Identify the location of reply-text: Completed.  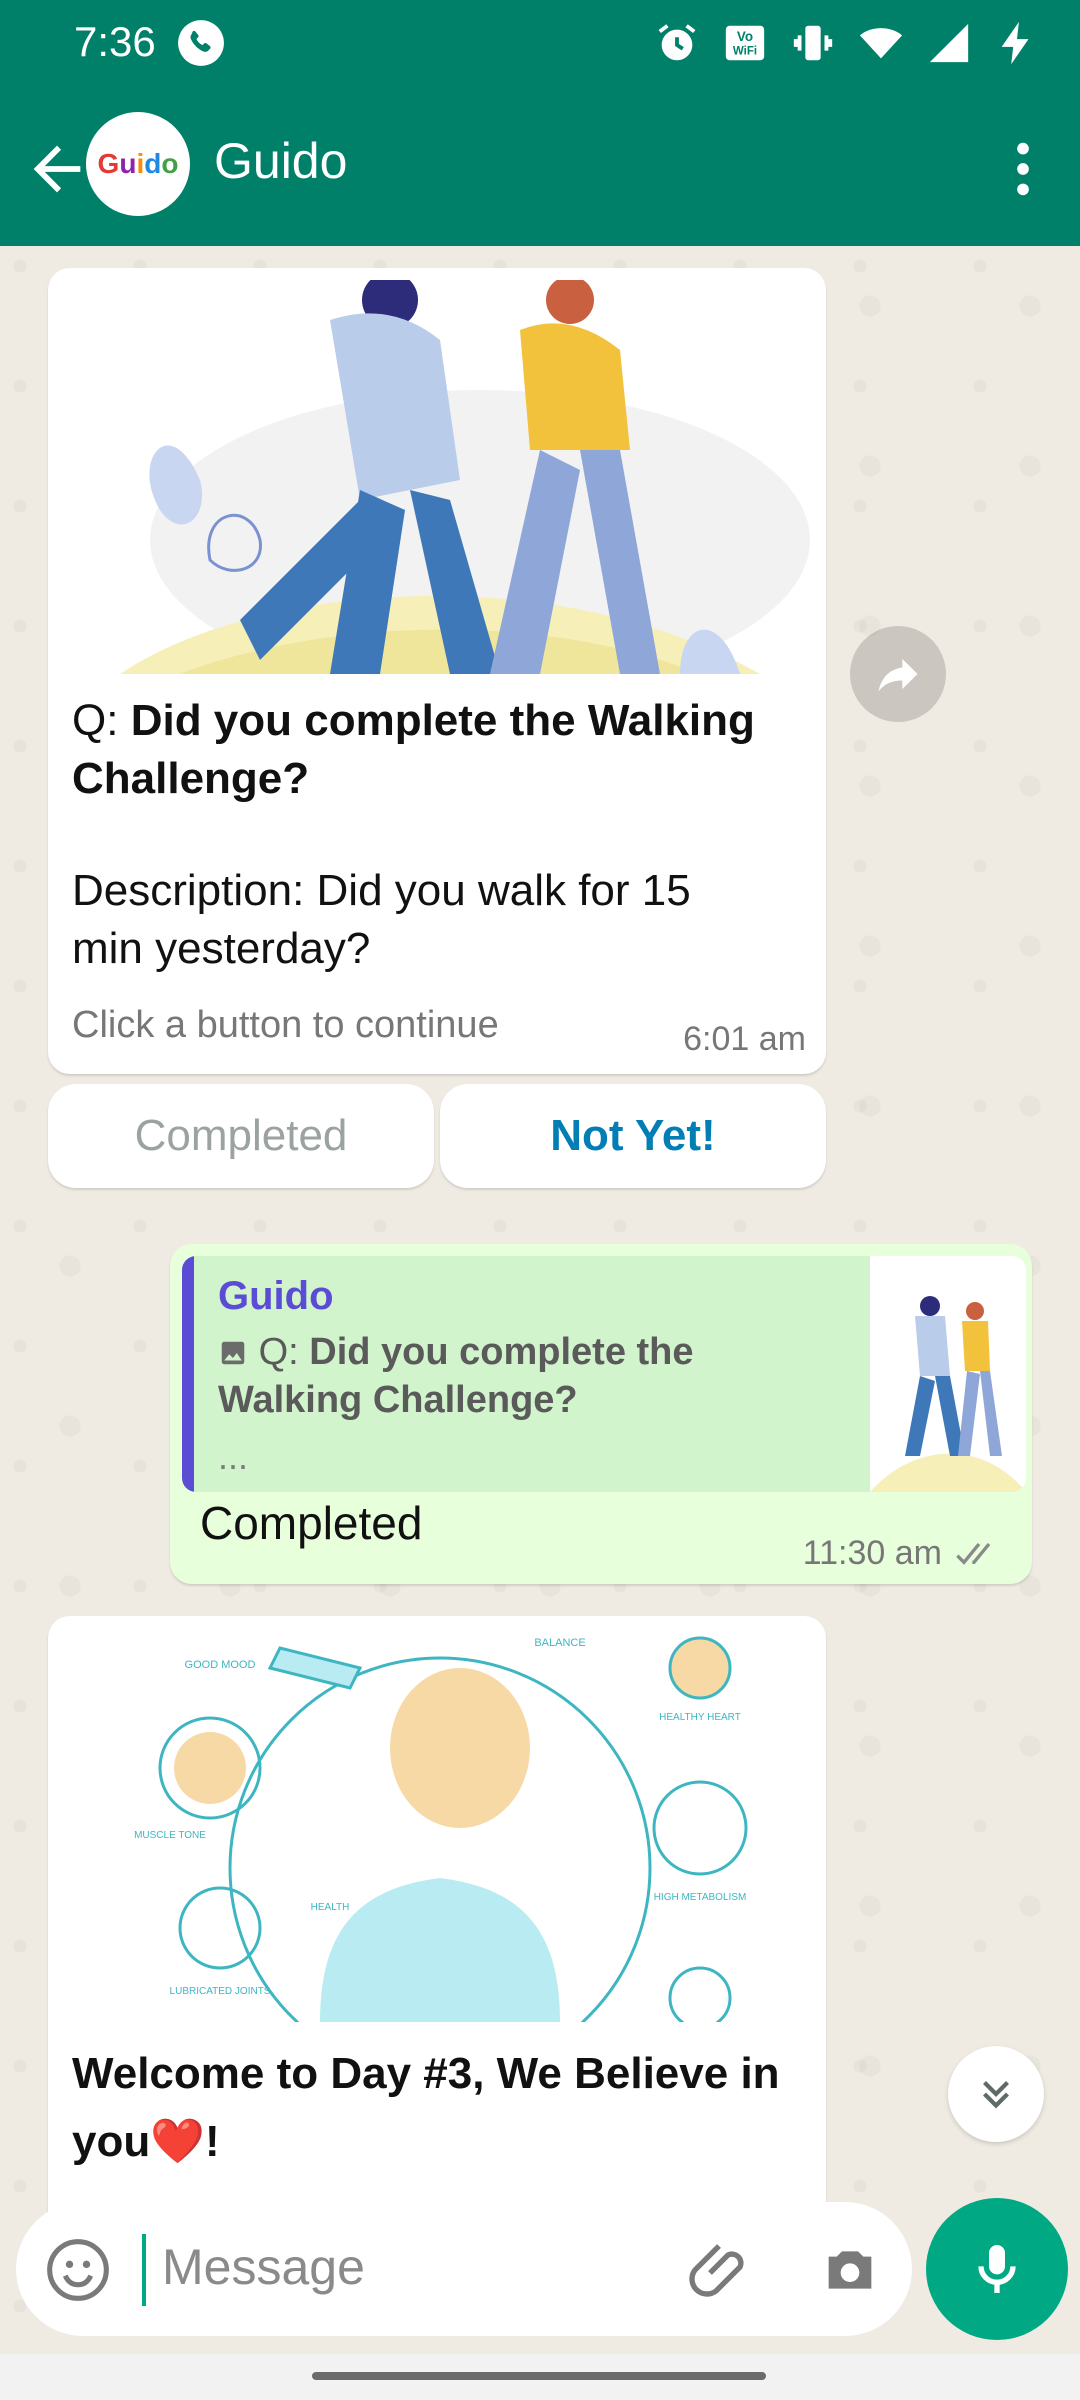
(311, 1523).